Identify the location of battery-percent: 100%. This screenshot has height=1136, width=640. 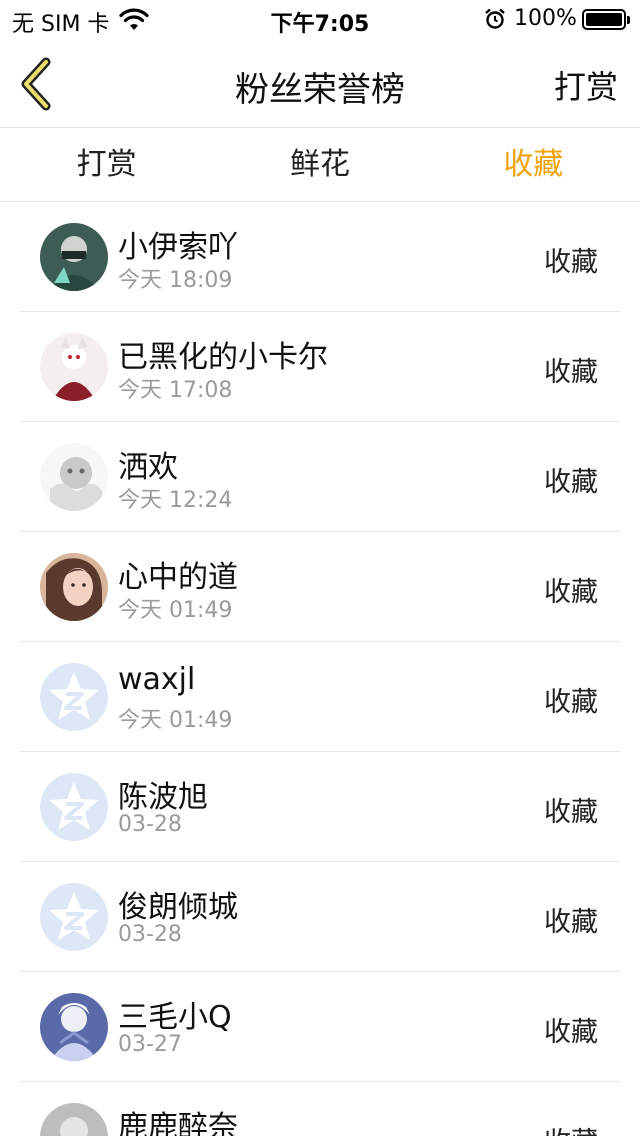
(545, 18).